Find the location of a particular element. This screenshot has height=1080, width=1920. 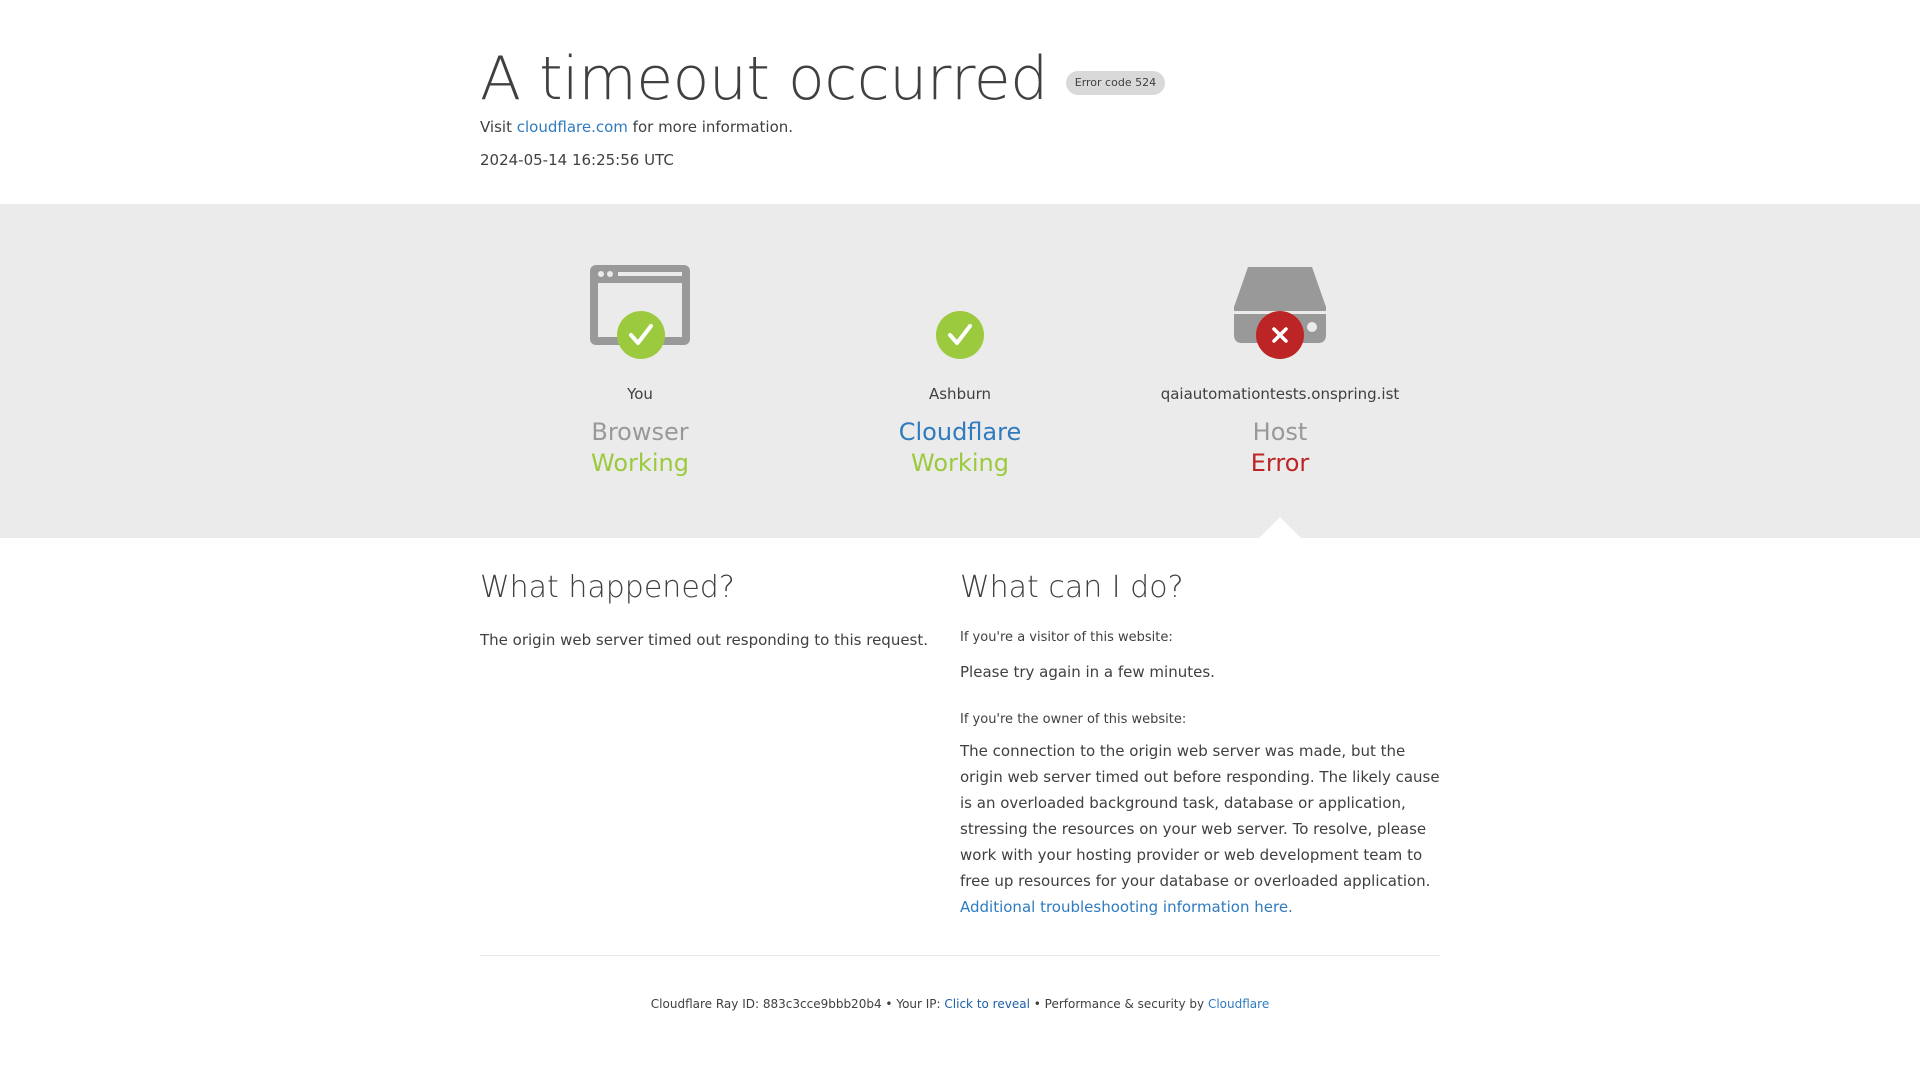

what-can-i-do-heading: What can I do? is located at coordinates (1072, 587).